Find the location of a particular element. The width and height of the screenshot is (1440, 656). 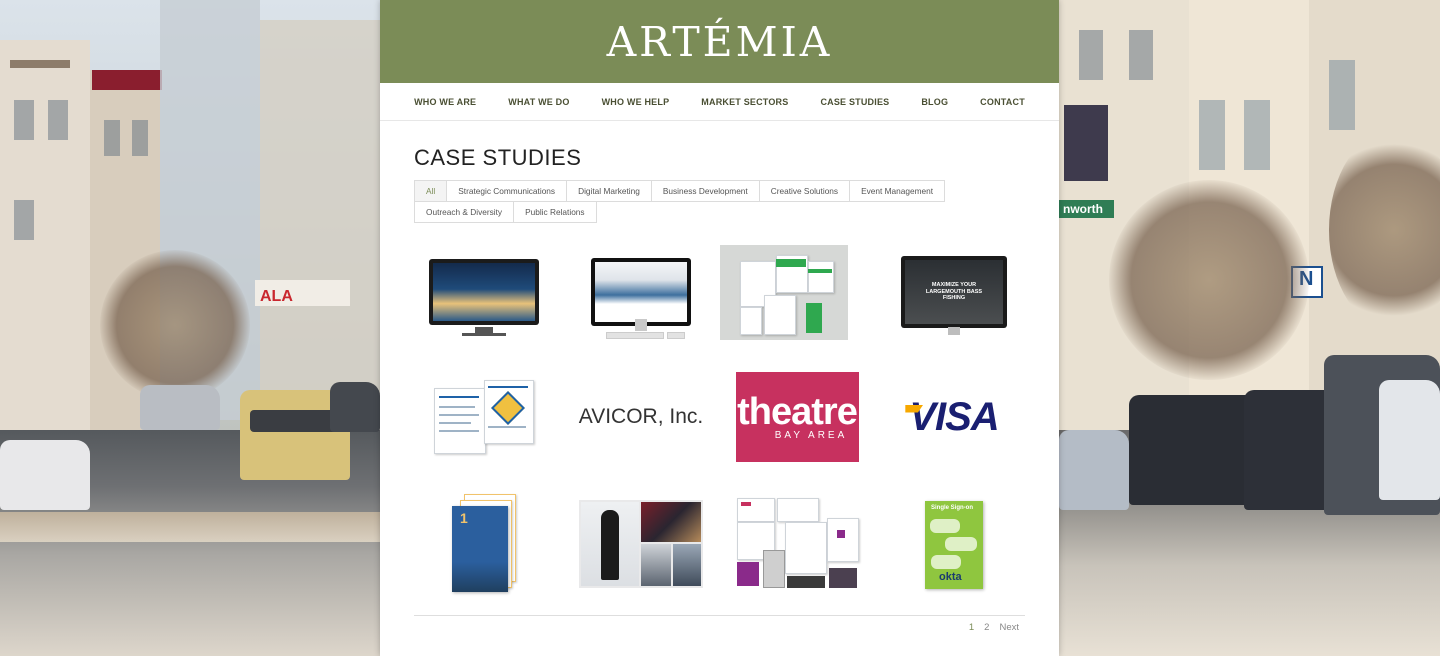

case-study-tile-imac-website is located at coordinates (641, 292).